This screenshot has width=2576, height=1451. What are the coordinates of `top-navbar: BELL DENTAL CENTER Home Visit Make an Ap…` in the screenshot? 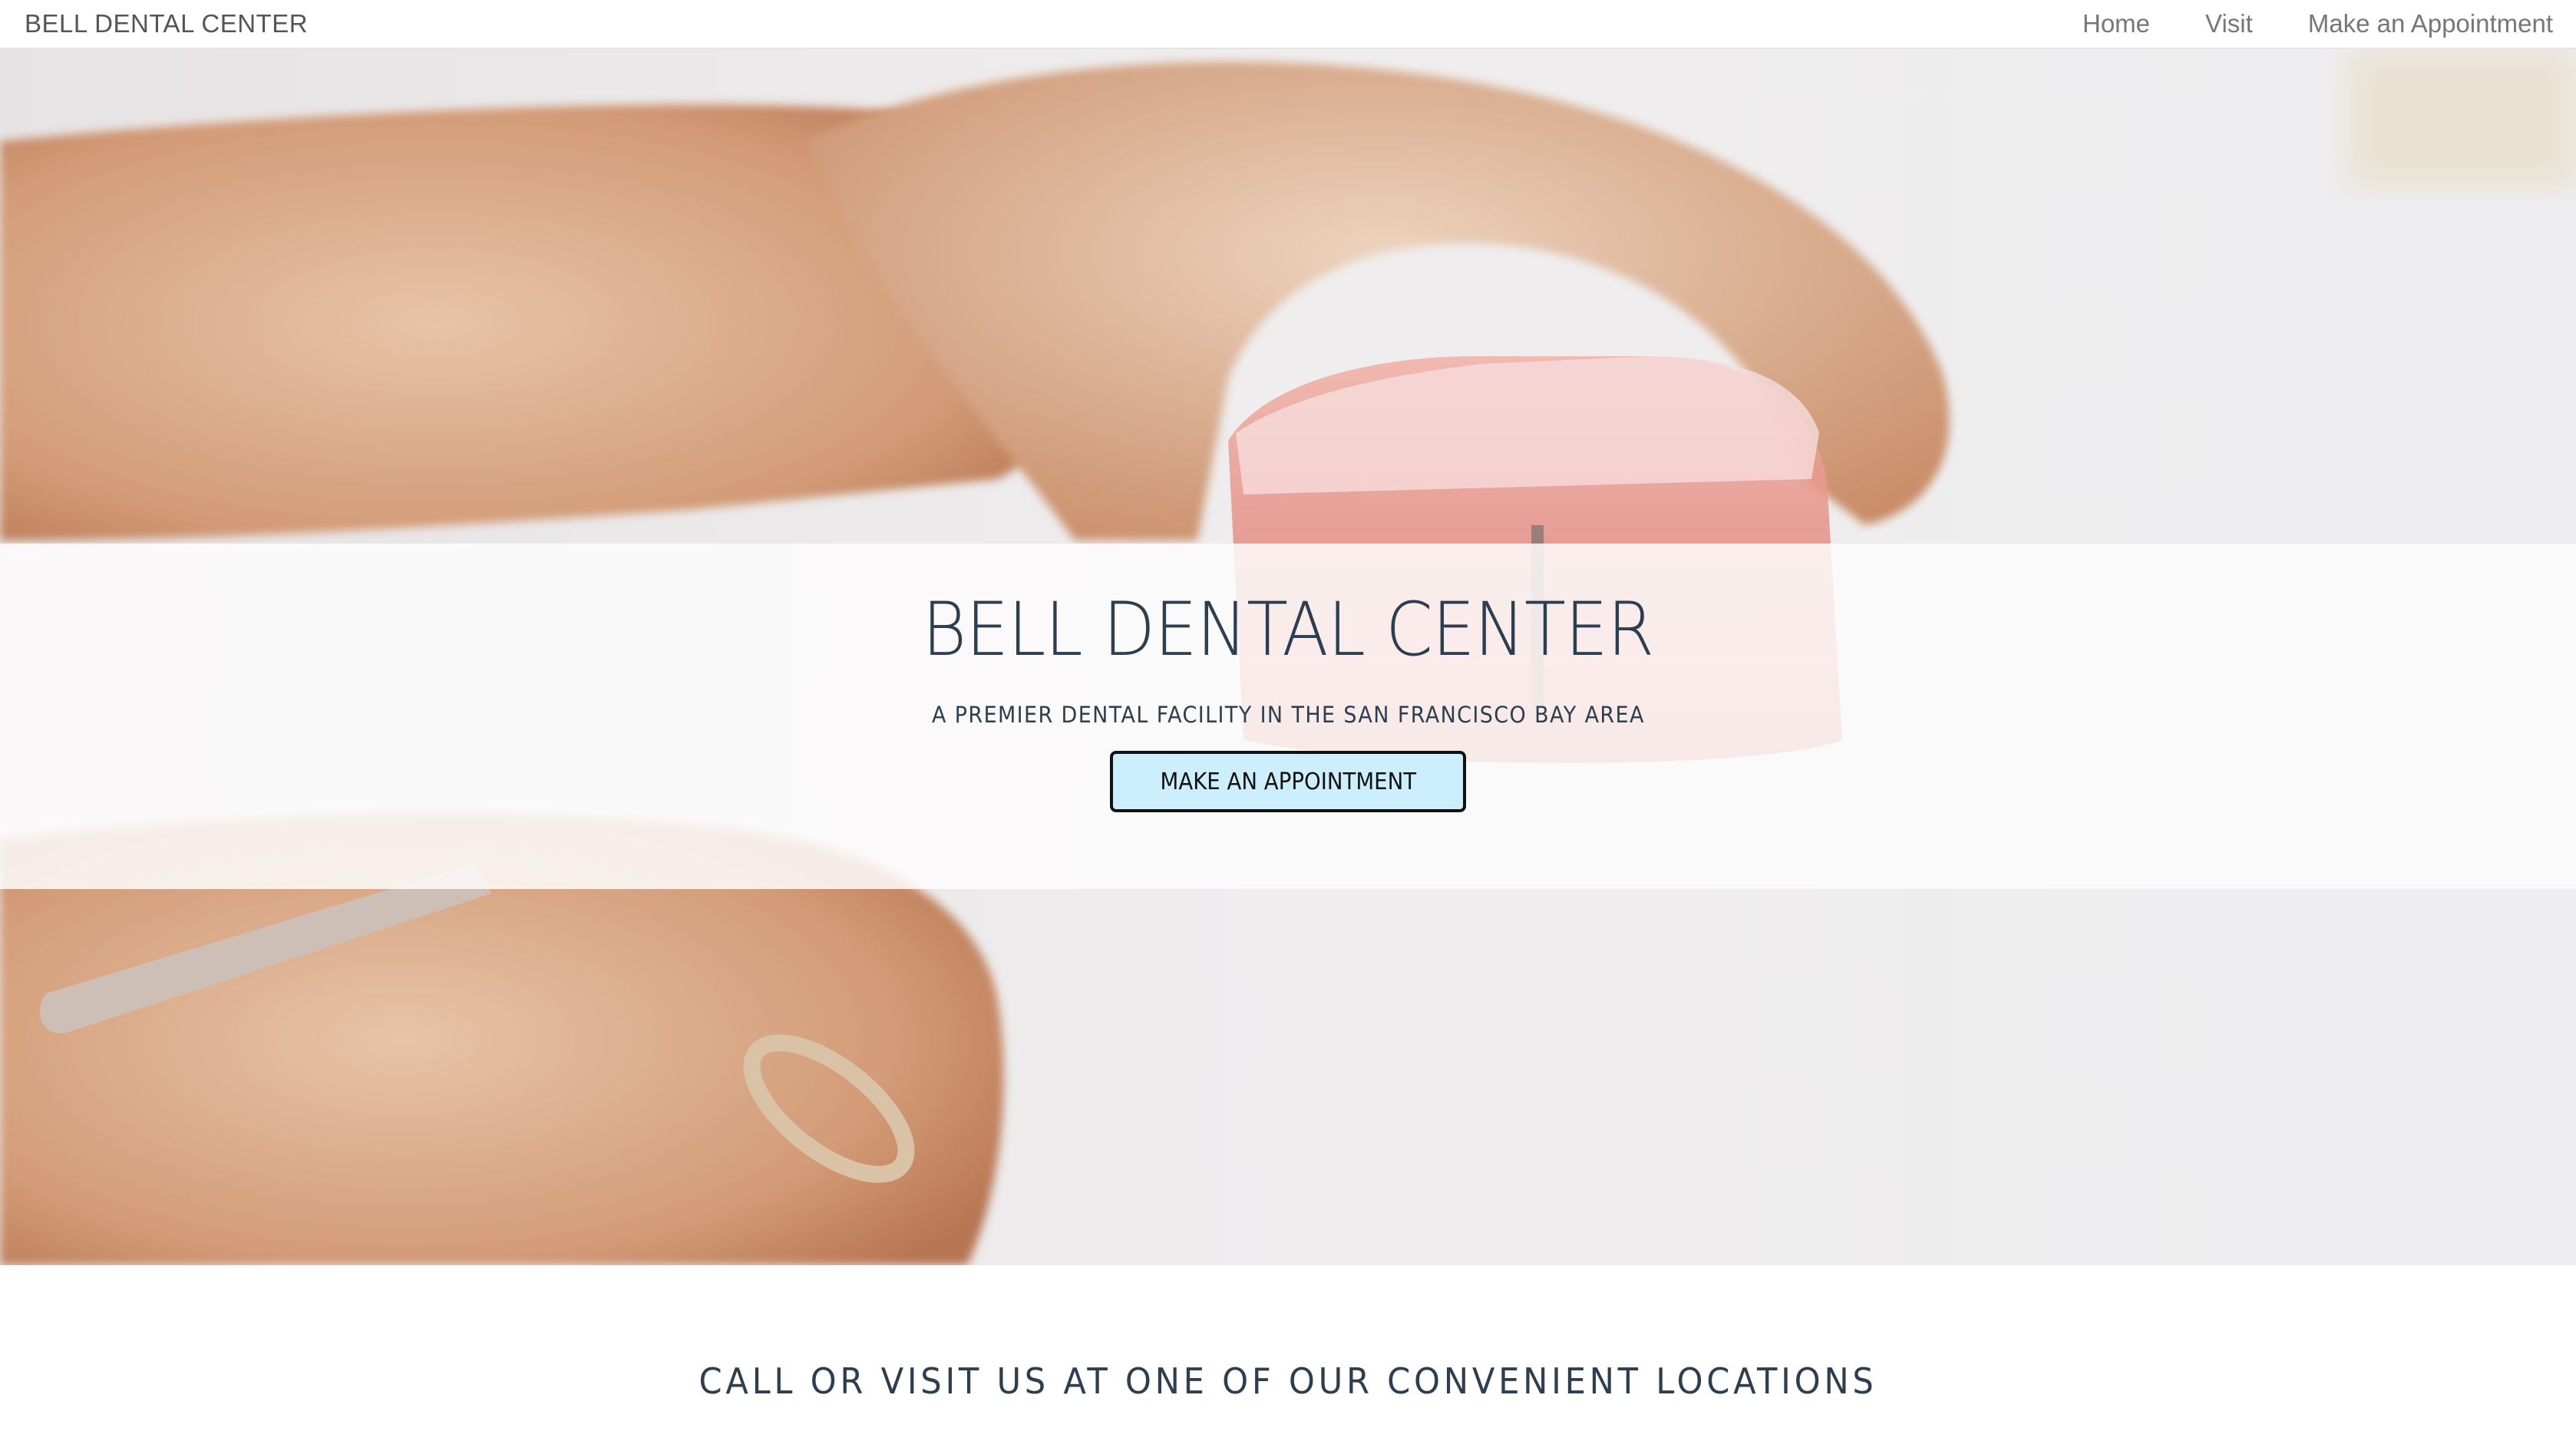 It's located at (1288, 24).